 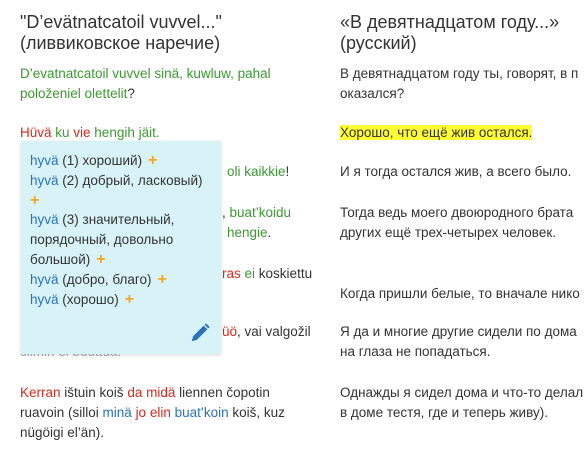 What do you see at coordinates (117, 412) in the screenshot?
I see `word-segment: minä` at bounding box center [117, 412].